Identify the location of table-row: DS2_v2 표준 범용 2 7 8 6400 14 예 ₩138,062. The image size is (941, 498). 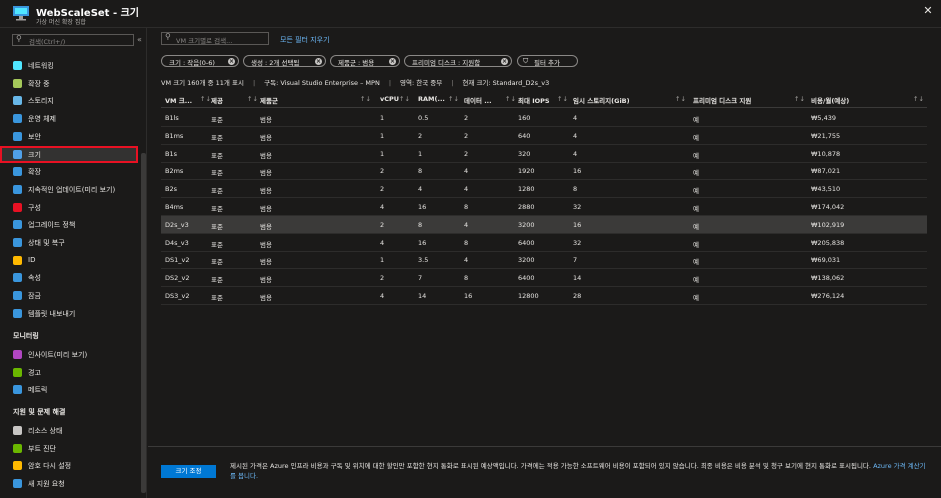
(544, 278).